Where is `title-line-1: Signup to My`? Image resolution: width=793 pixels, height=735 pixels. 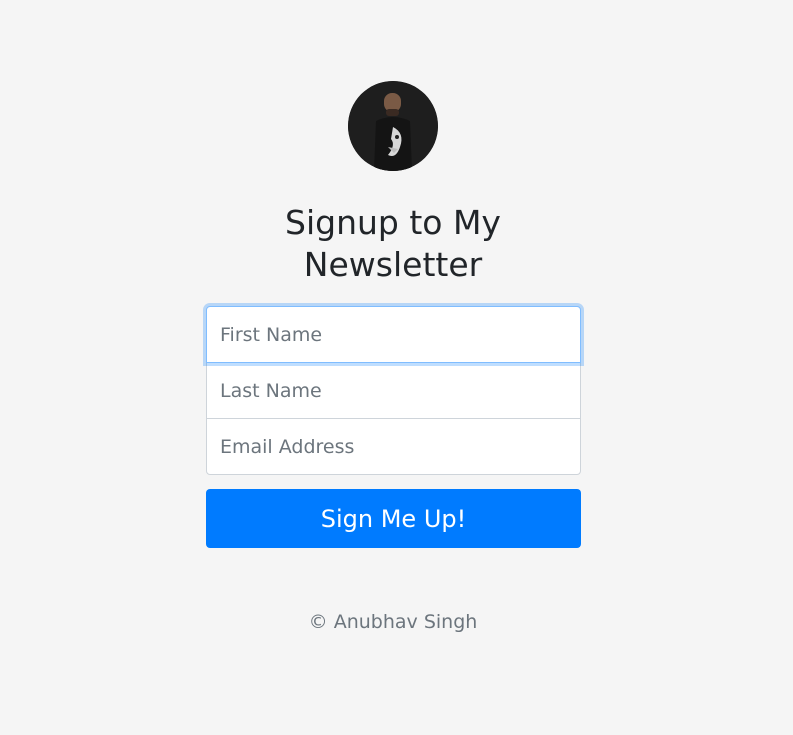
title-line-1: Signup to My is located at coordinates (393, 222).